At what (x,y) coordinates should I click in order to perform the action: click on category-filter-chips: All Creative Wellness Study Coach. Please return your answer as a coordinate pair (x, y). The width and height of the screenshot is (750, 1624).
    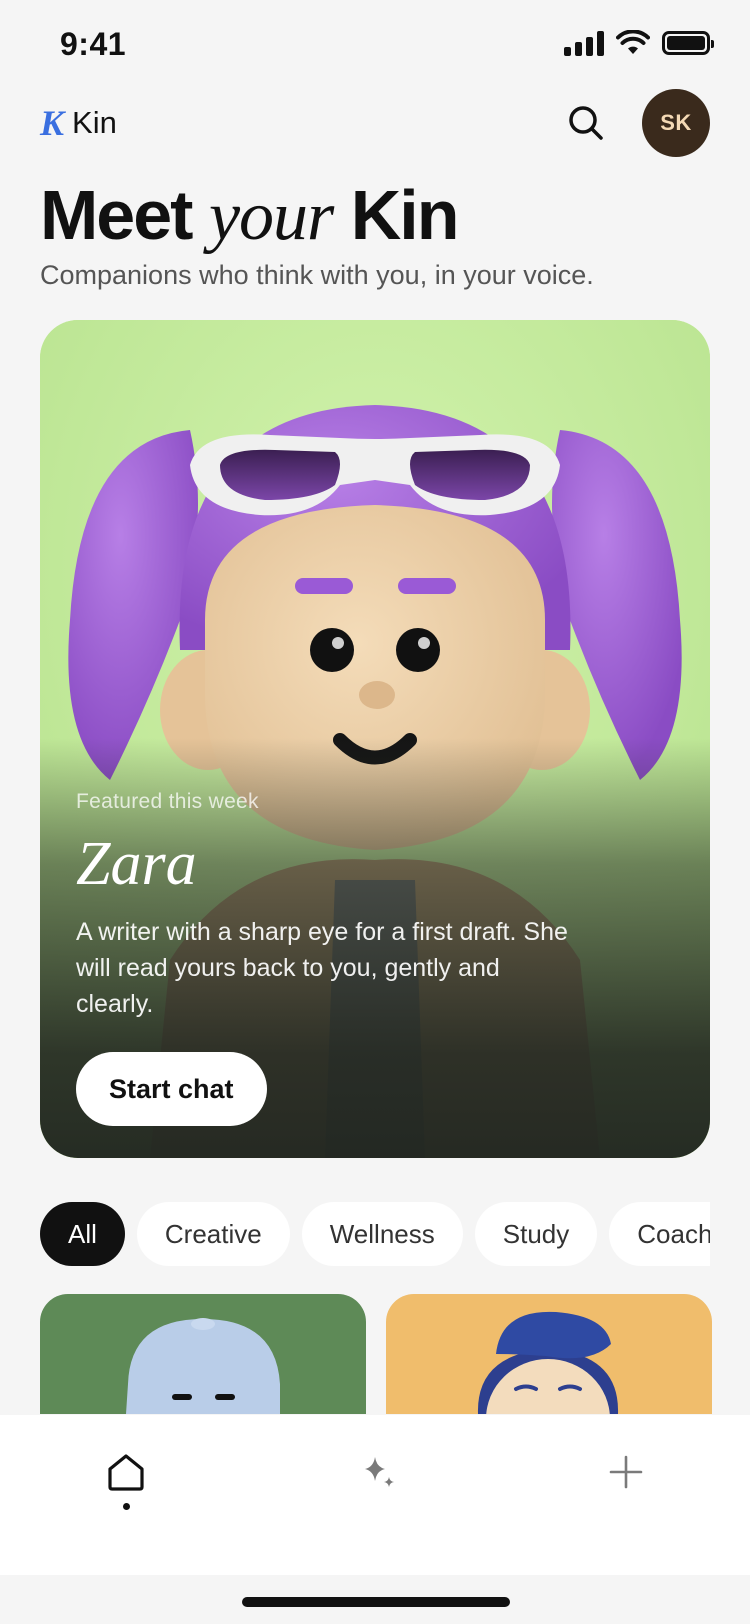
    Looking at the image, I should click on (375, 1234).